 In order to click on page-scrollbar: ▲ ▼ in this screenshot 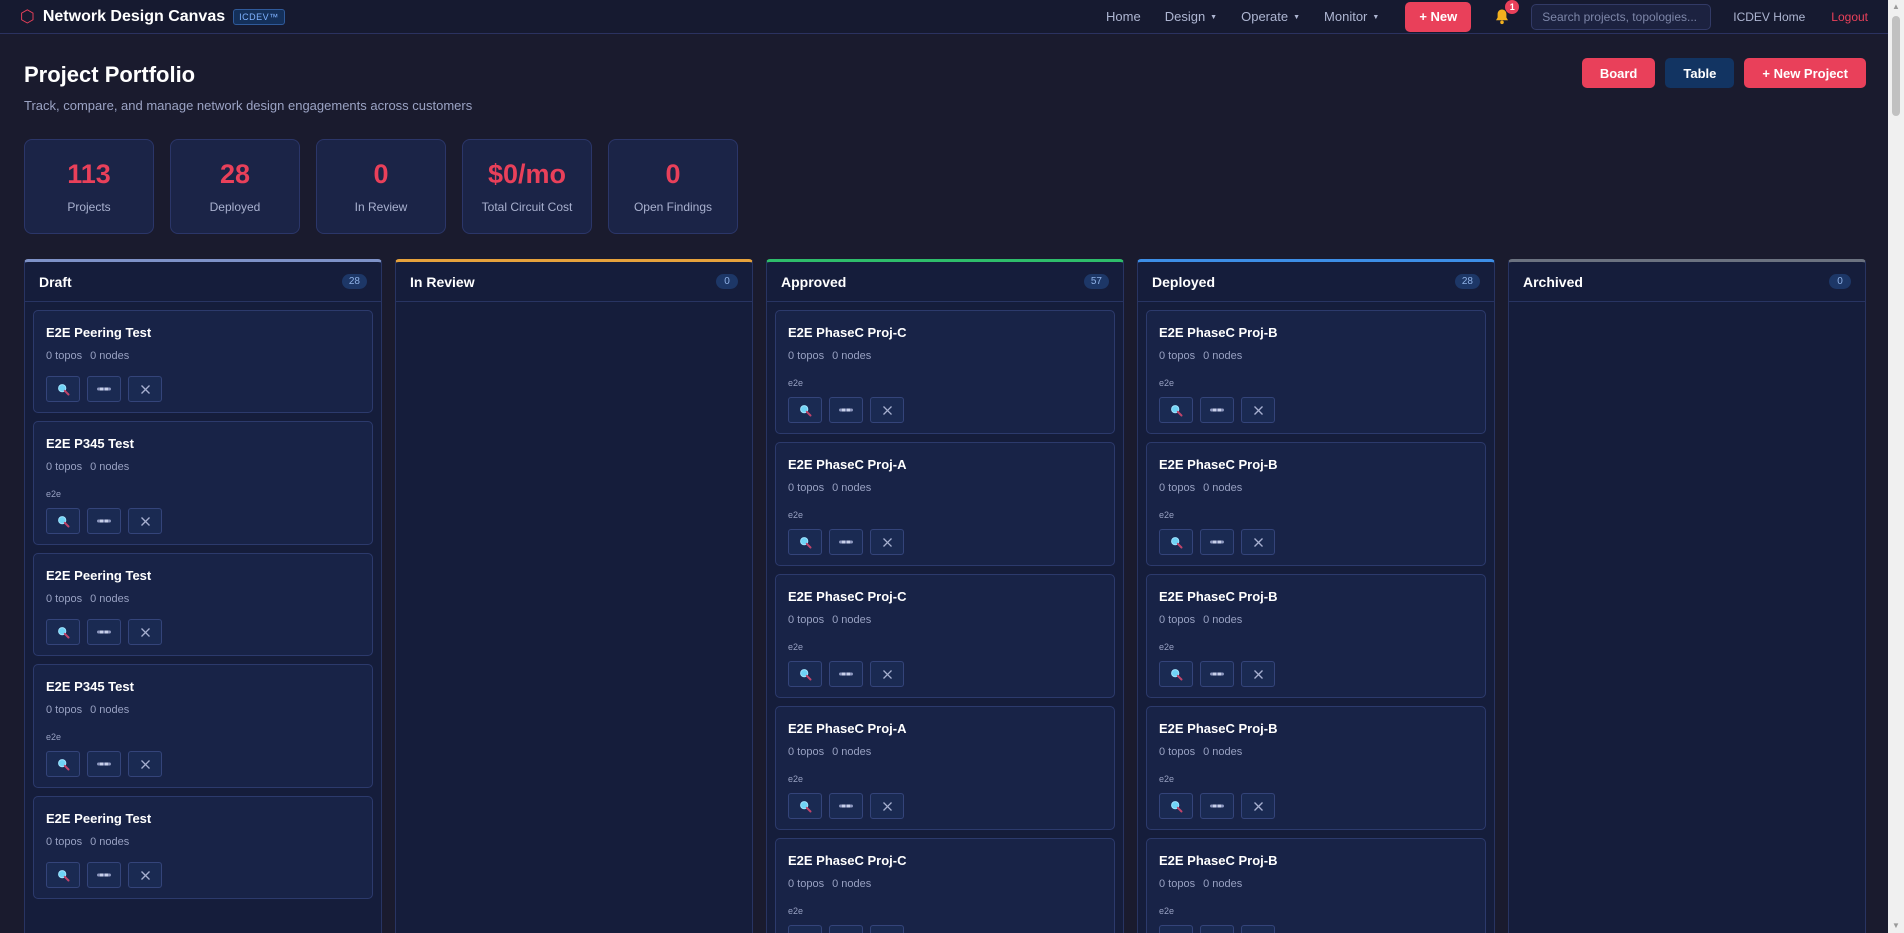, I will do `click(1896, 466)`.